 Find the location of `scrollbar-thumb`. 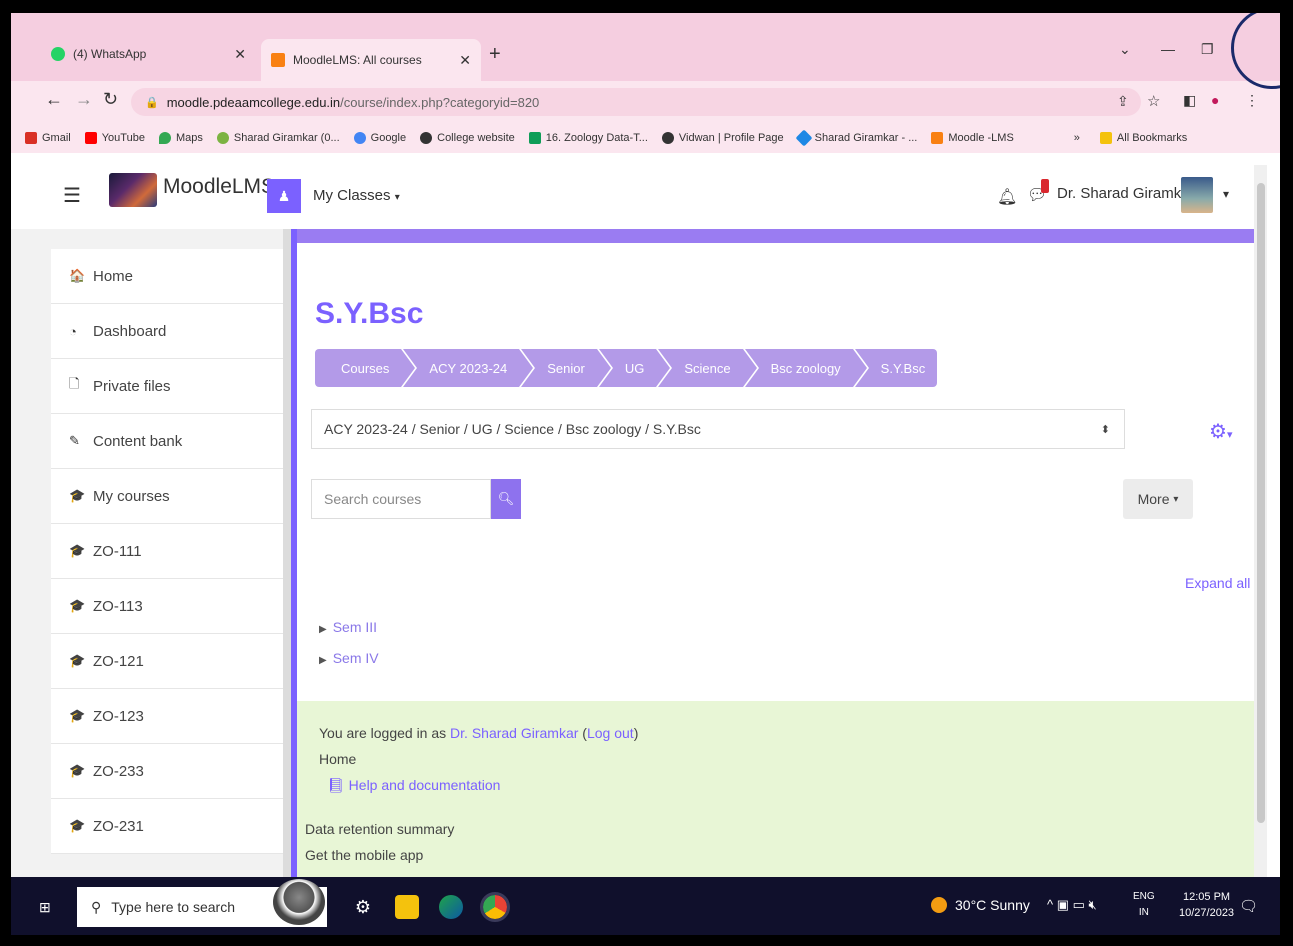

scrollbar-thumb is located at coordinates (1261, 503).